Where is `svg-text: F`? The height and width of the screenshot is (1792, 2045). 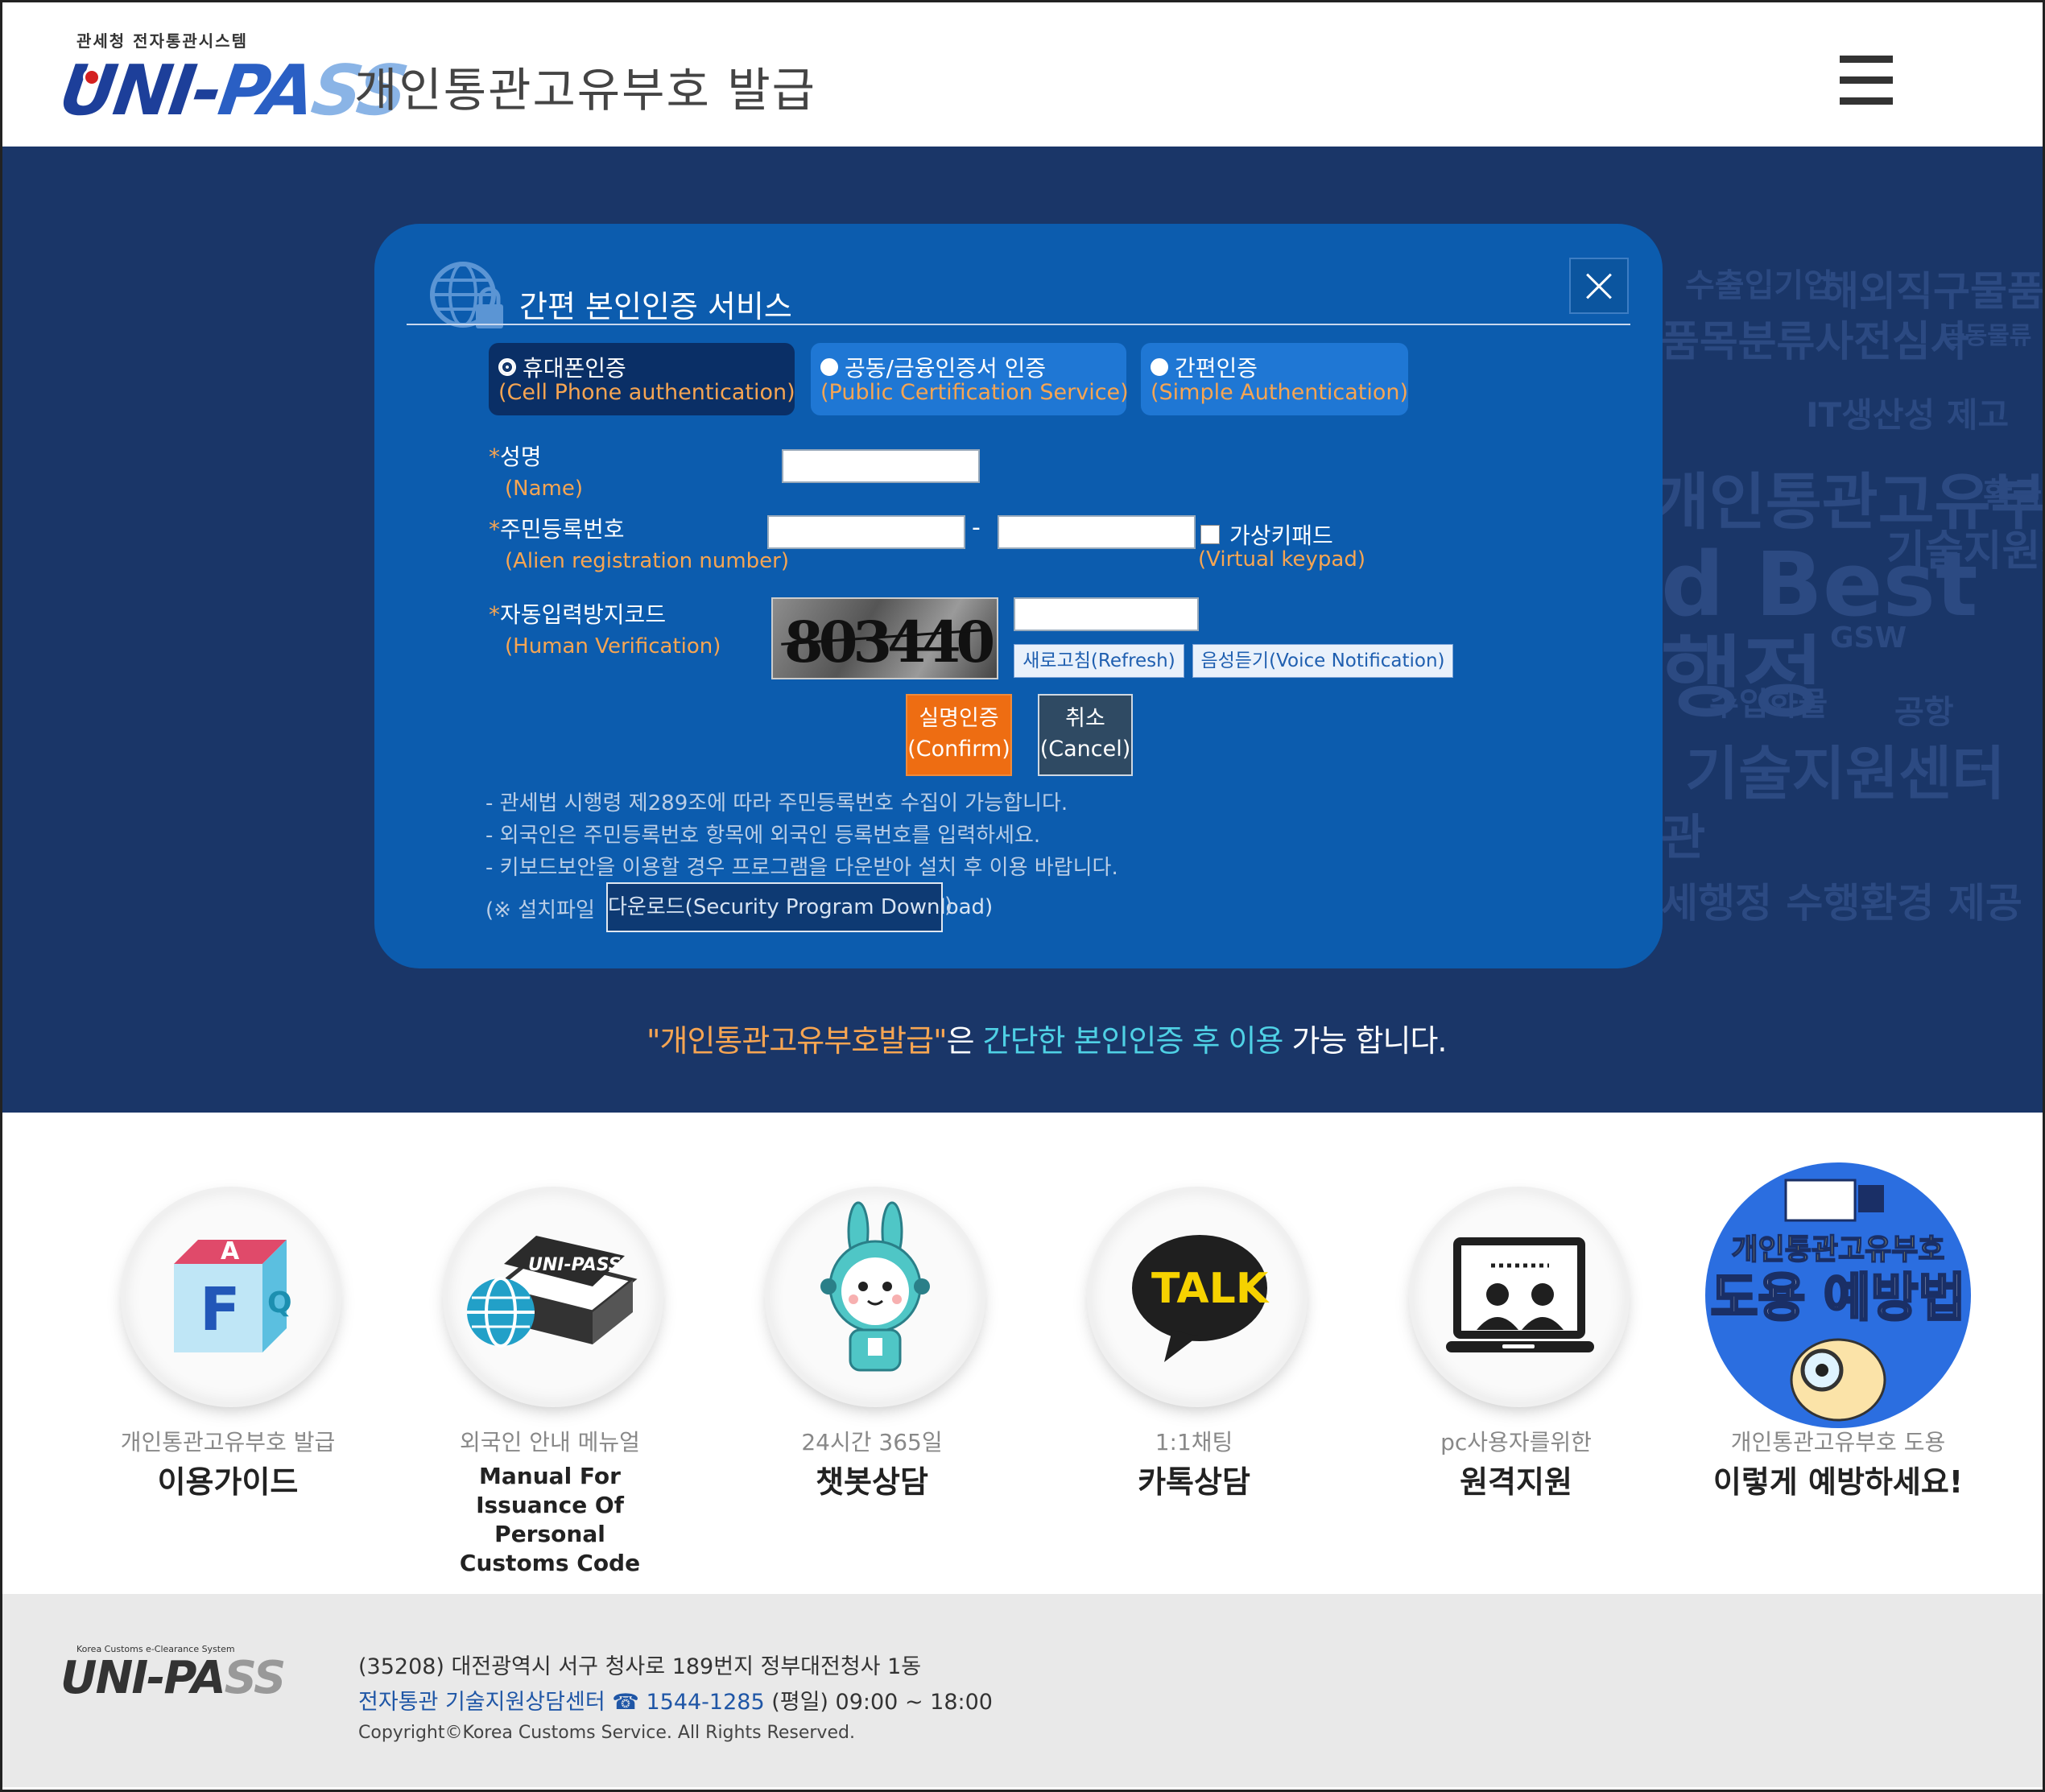 svg-text: F is located at coordinates (221, 1309).